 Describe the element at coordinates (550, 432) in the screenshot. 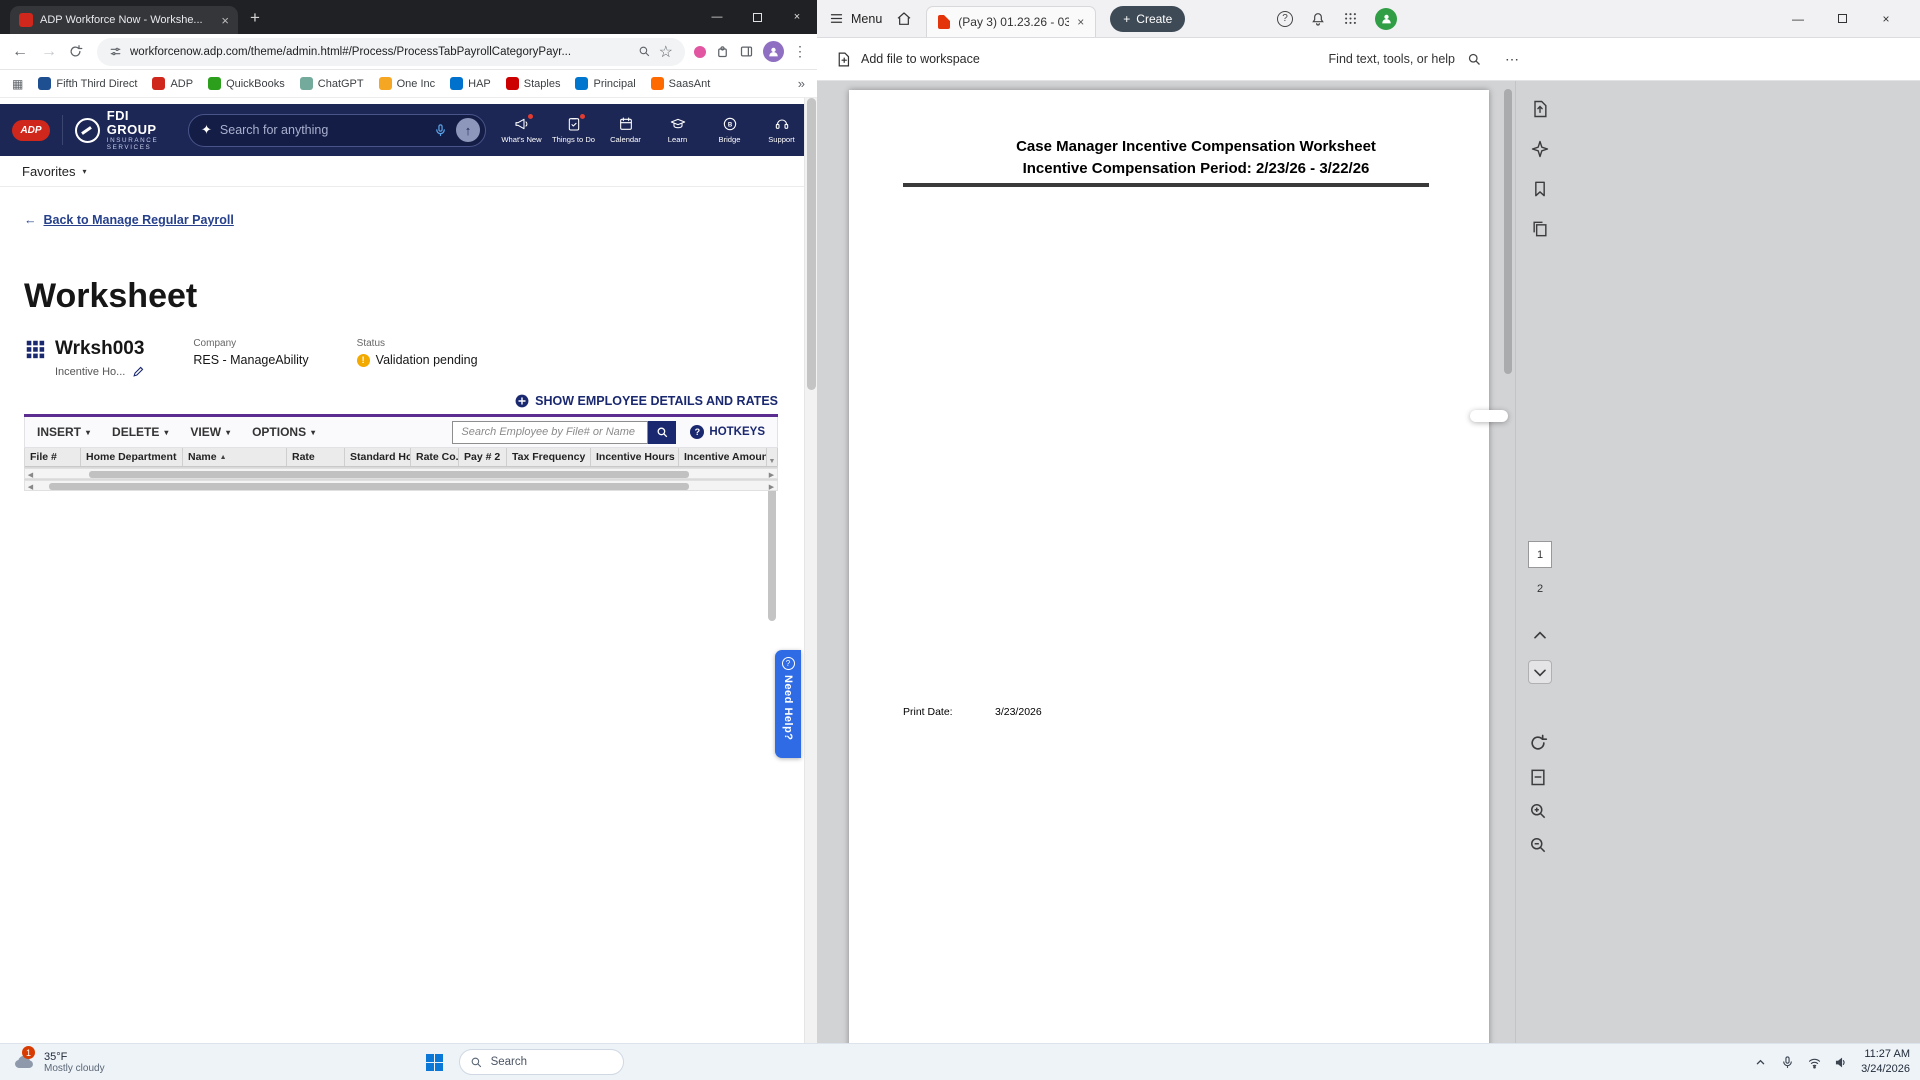

I see `grid-search-input: Search Employee by File# or Name` at that location.